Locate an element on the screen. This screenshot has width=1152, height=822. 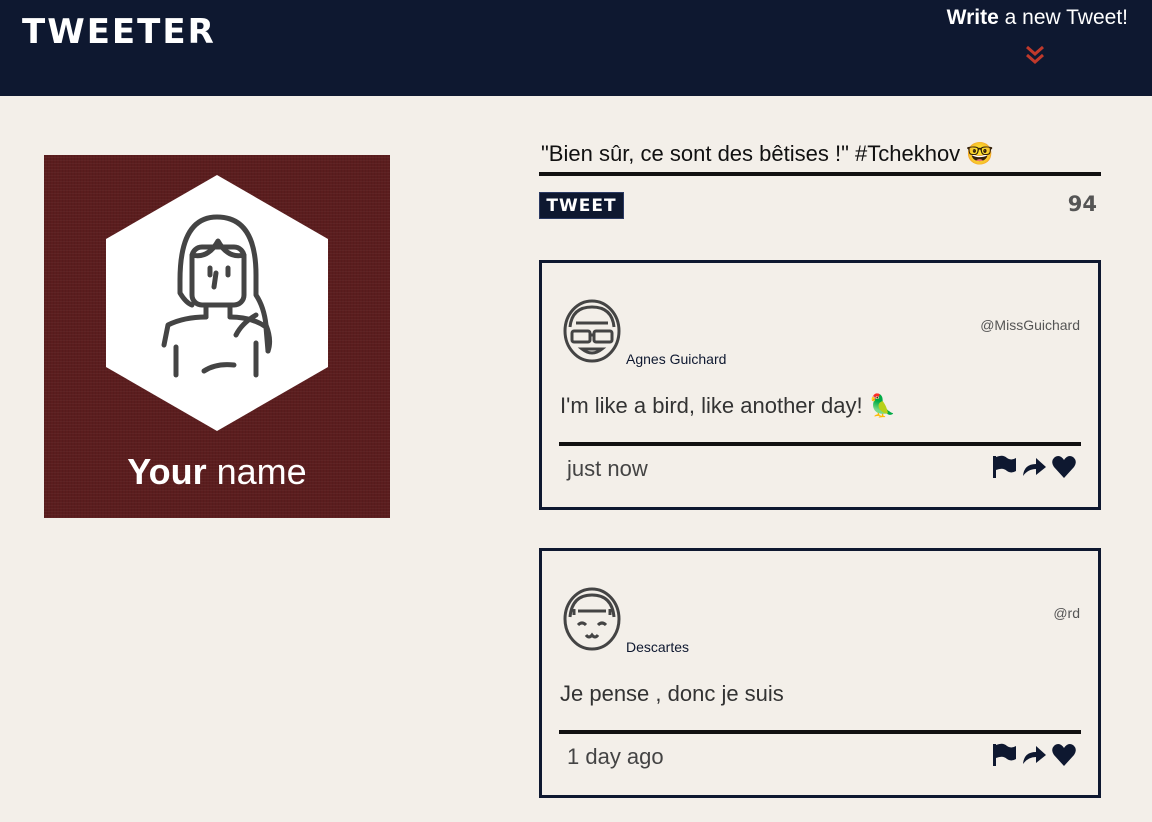
profile-card: Your name is located at coordinates (217, 336).